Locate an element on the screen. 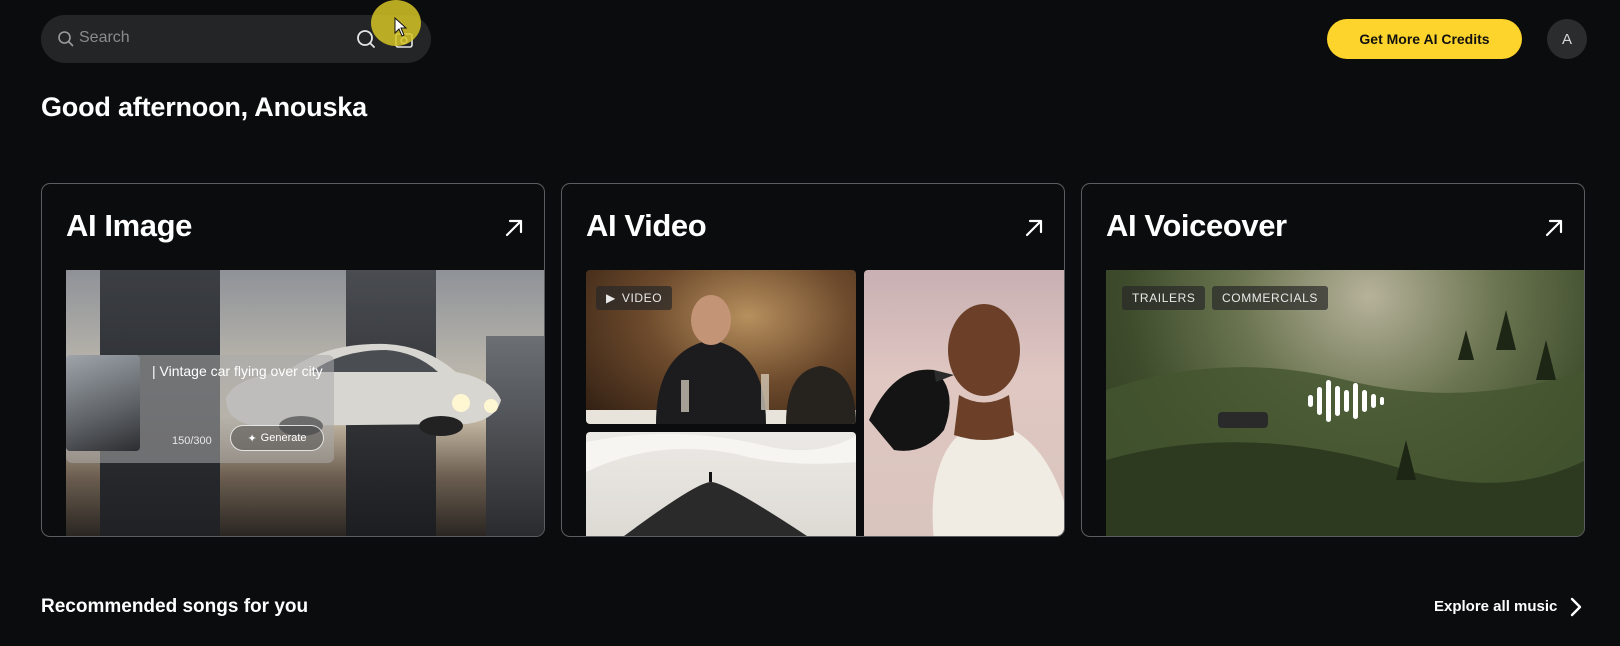  prompt-input: | Vintage car flying over city is located at coordinates (237, 371).